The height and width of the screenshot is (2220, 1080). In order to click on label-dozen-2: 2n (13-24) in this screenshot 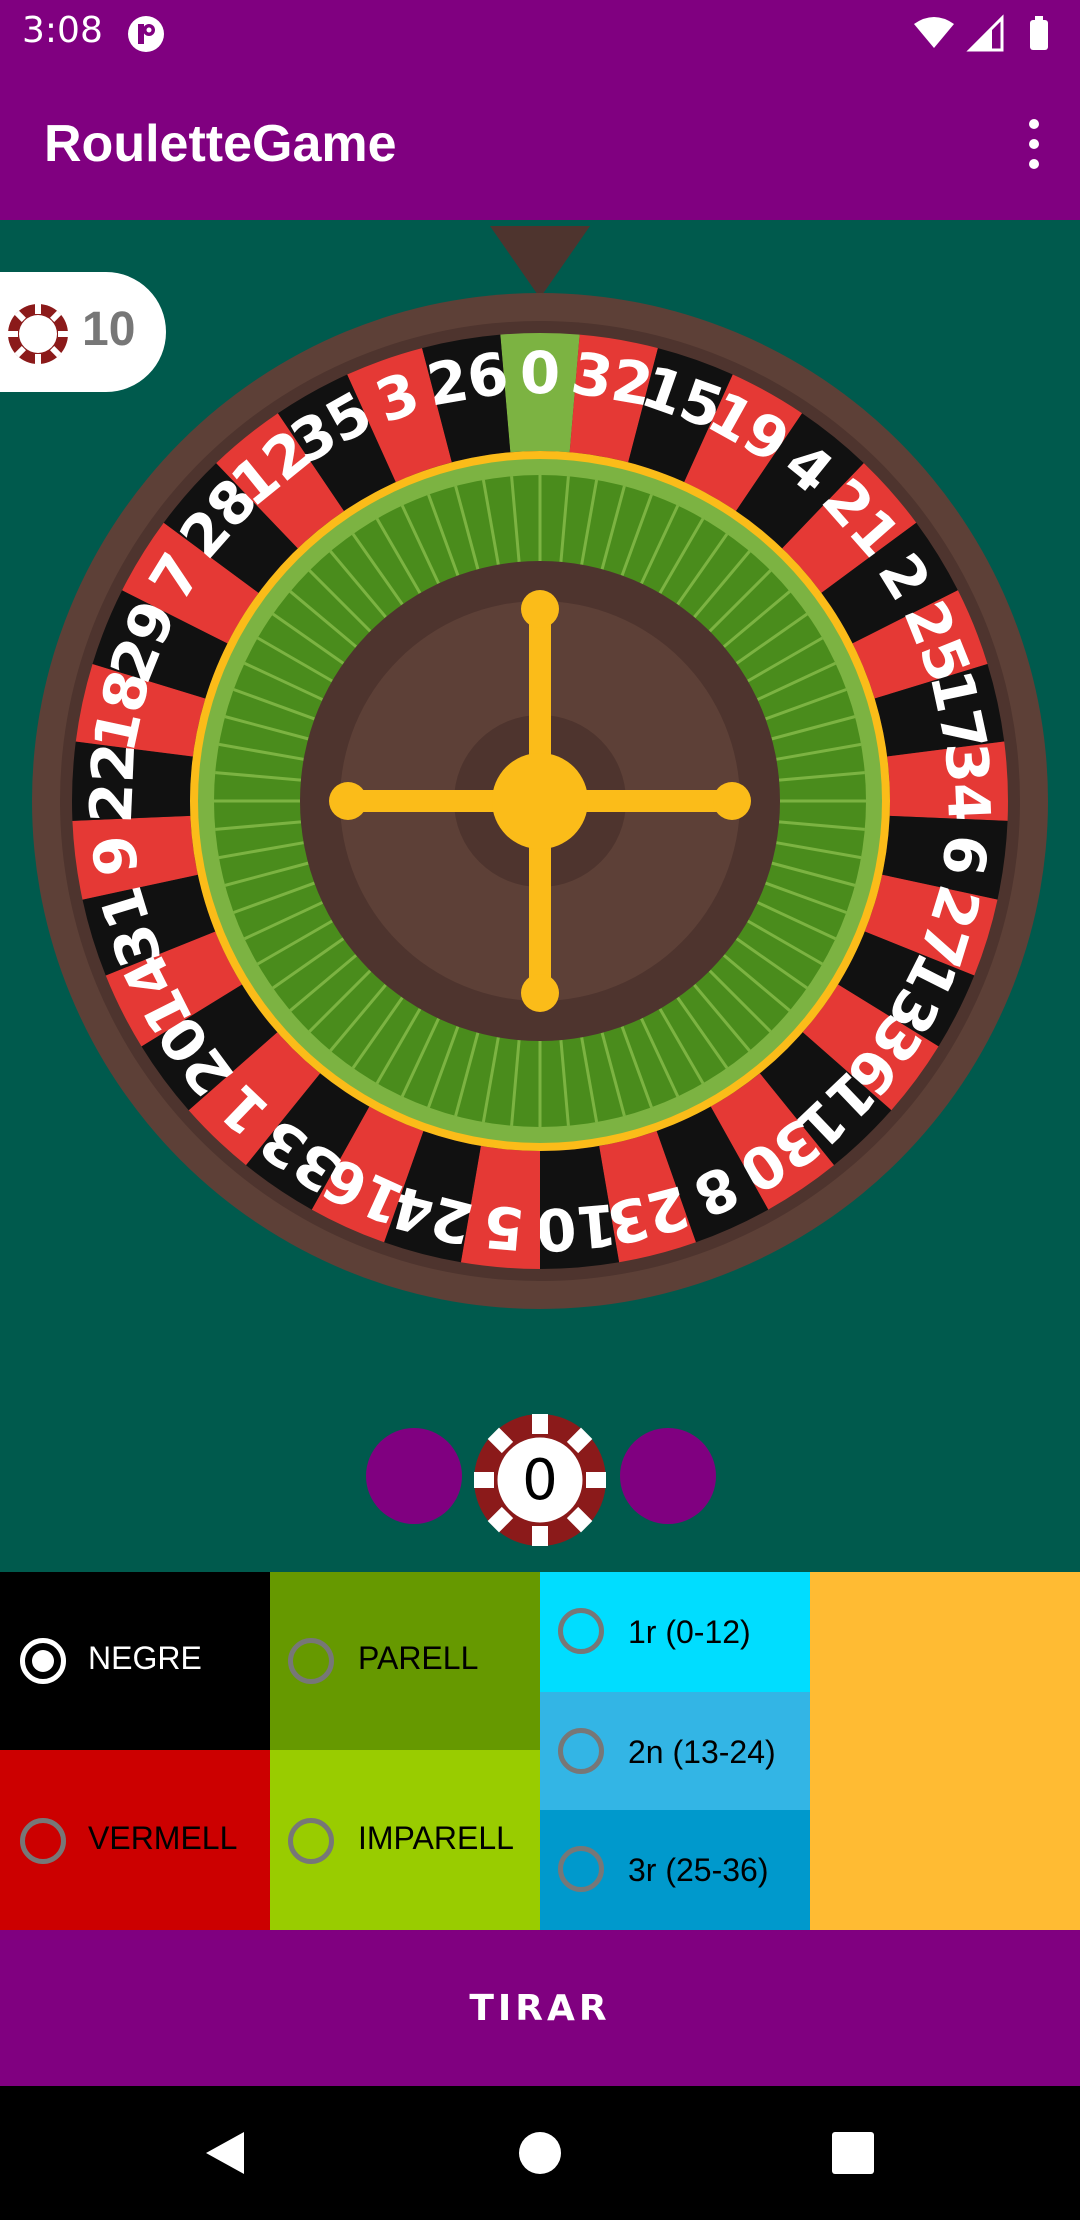, I will do `click(702, 1752)`.